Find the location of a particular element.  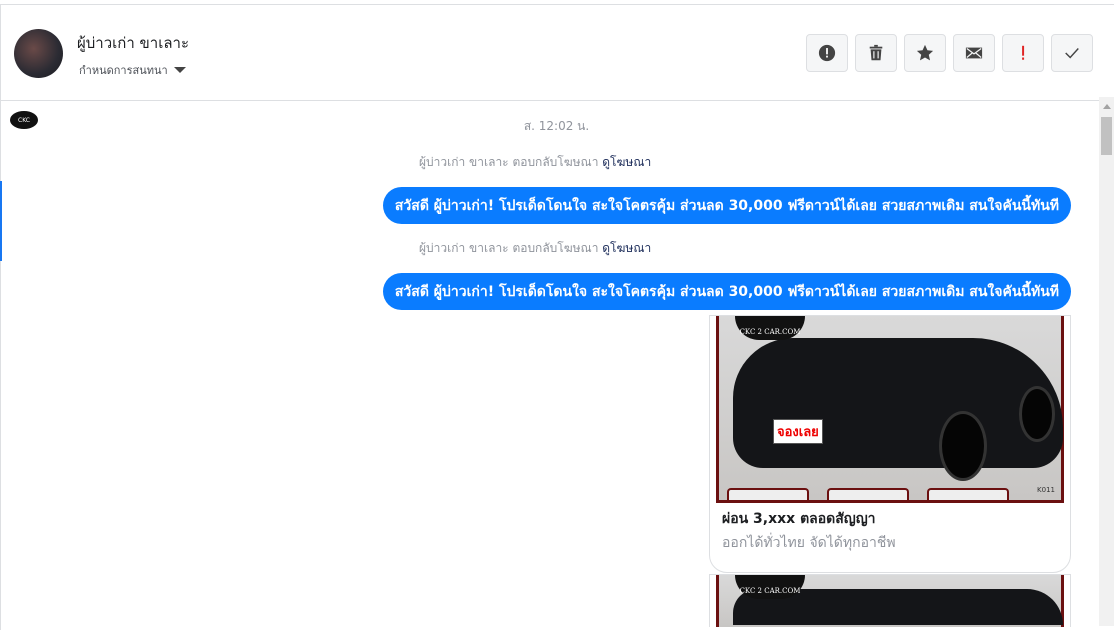

check-icon is located at coordinates (1072, 53).